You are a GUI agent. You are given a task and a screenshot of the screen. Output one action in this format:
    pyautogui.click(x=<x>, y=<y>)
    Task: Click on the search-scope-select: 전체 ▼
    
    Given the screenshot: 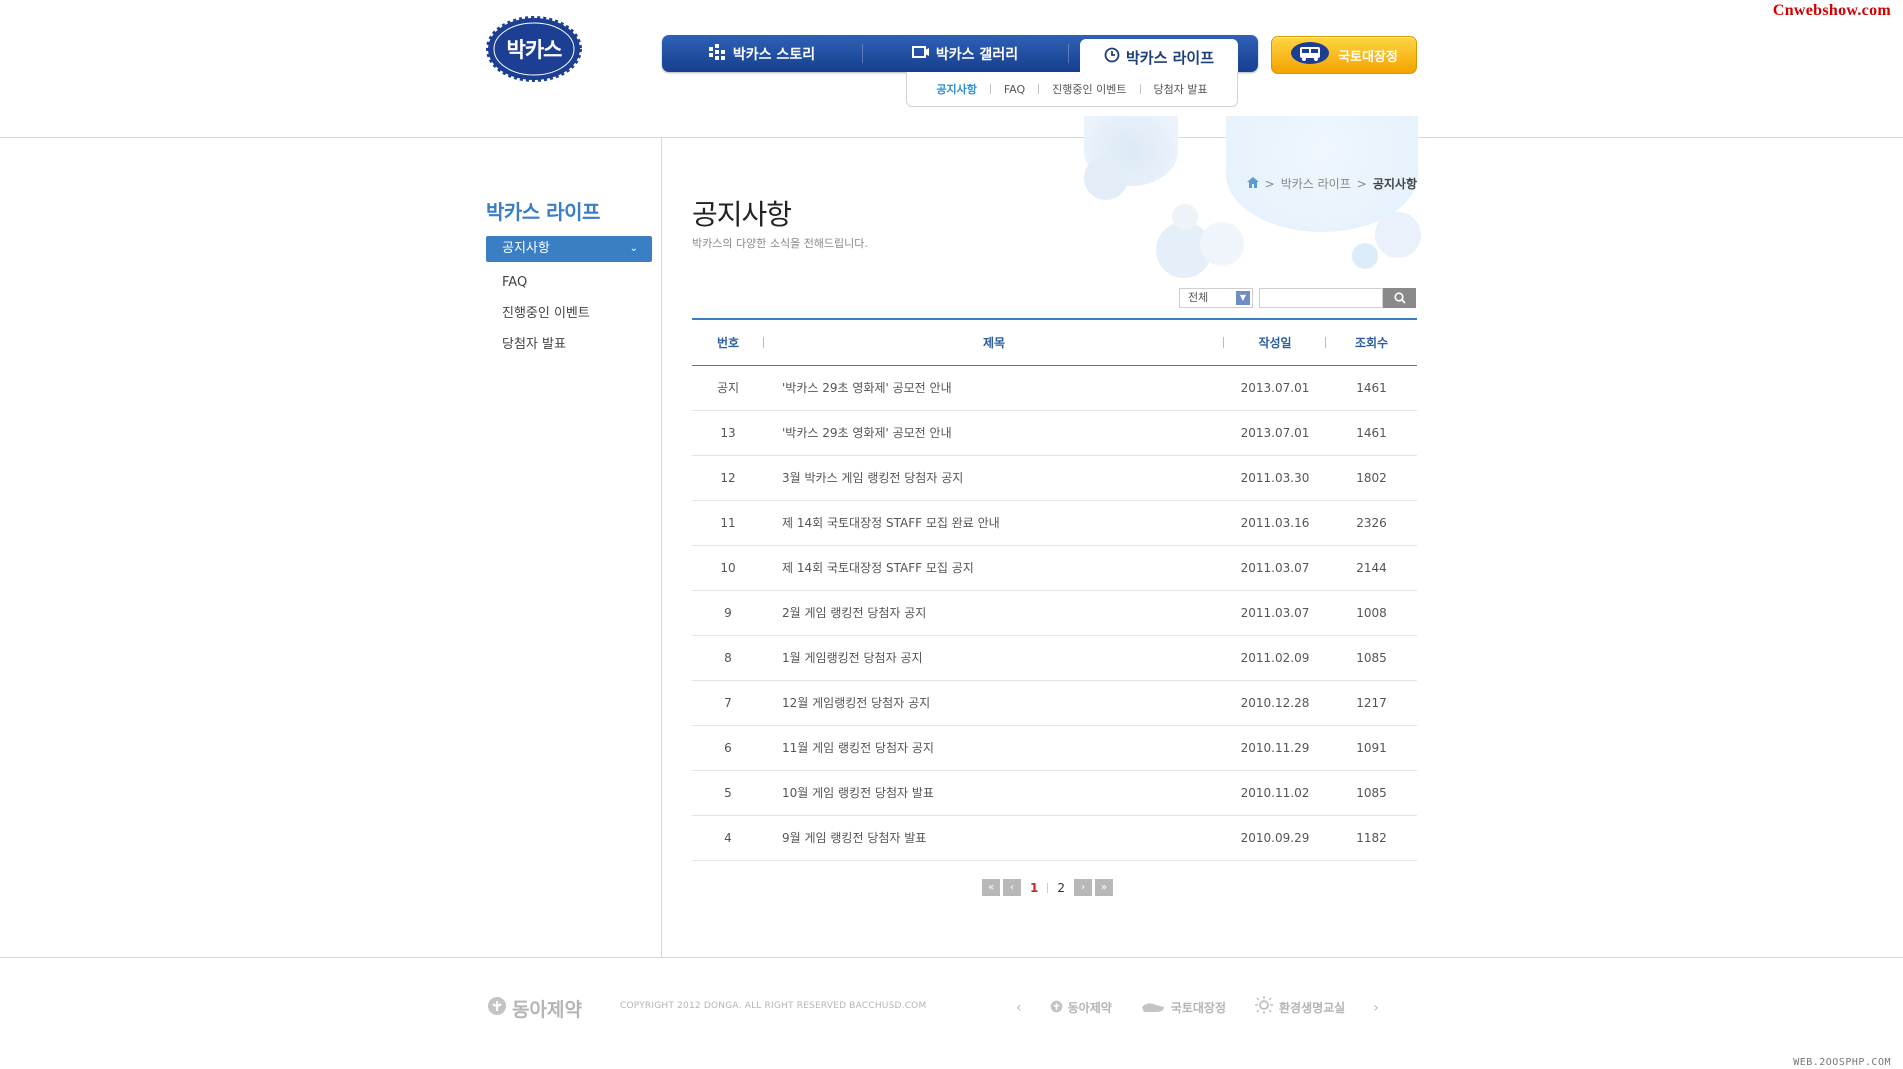 What is the action you would take?
    pyautogui.click(x=1216, y=298)
    